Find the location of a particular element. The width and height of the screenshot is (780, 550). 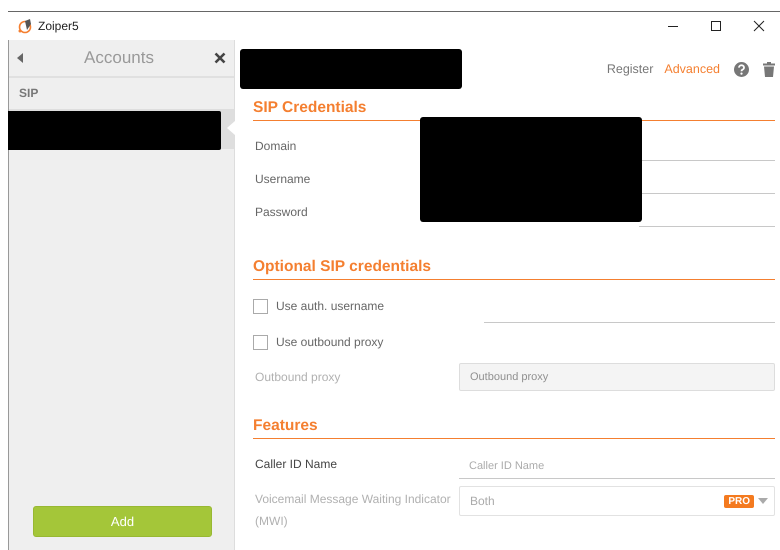

section-heading: Features is located at coordinates (514, 428).